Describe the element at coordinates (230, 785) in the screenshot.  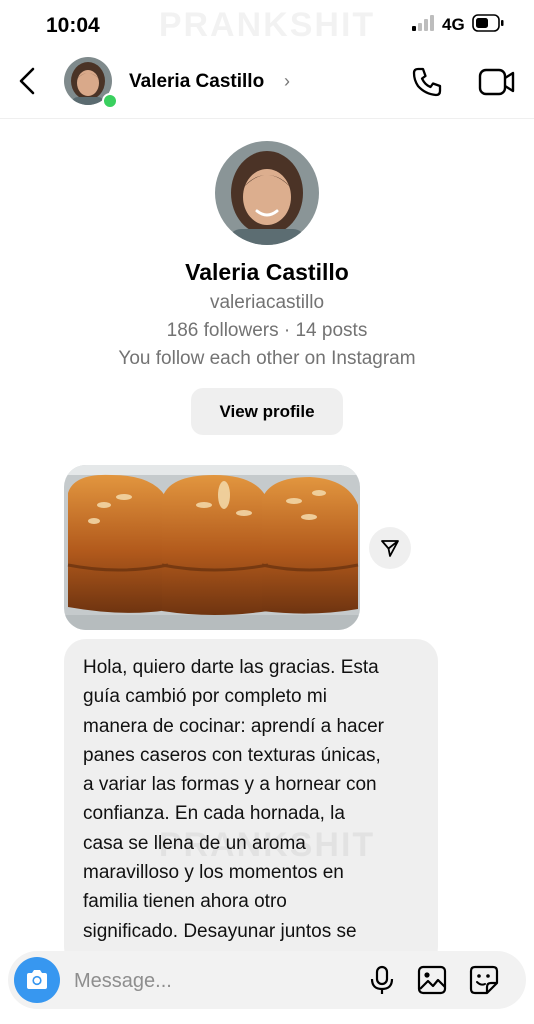
I see `message-line: a variar las formas y a hornear con` at that location.